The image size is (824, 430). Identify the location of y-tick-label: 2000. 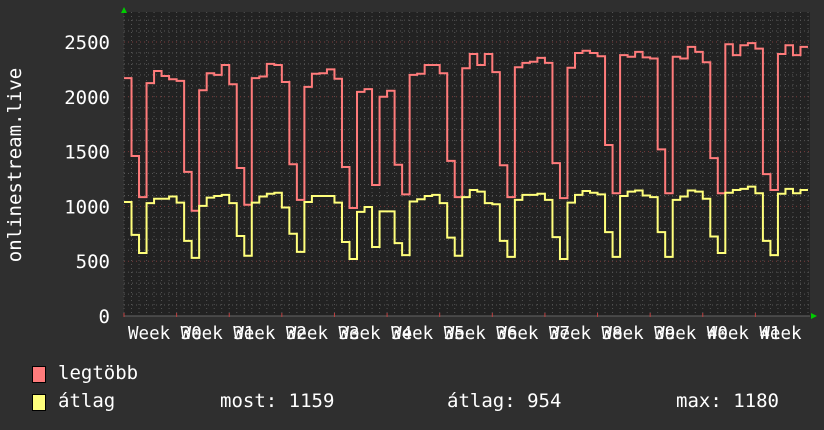
(87, 98).